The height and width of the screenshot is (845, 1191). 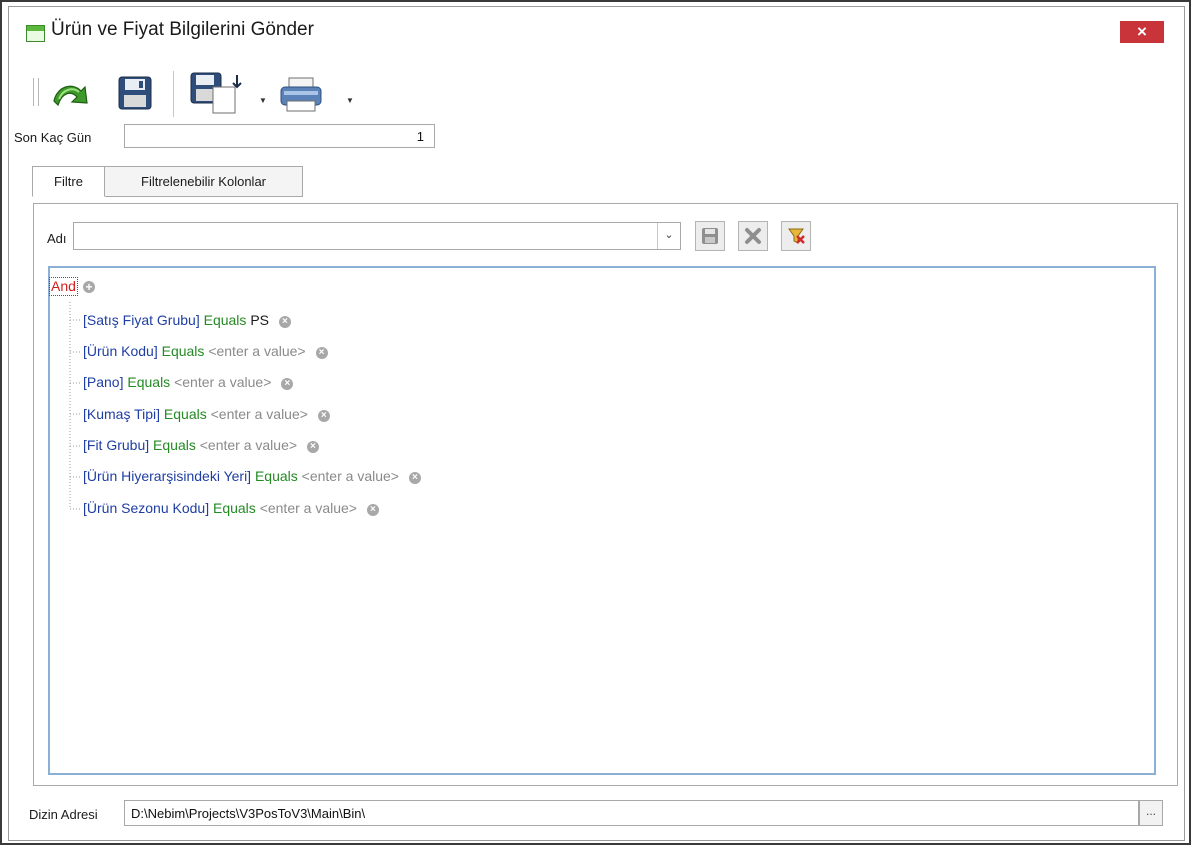 I want to click on condition-value: PS, so click(x=259, y=320).